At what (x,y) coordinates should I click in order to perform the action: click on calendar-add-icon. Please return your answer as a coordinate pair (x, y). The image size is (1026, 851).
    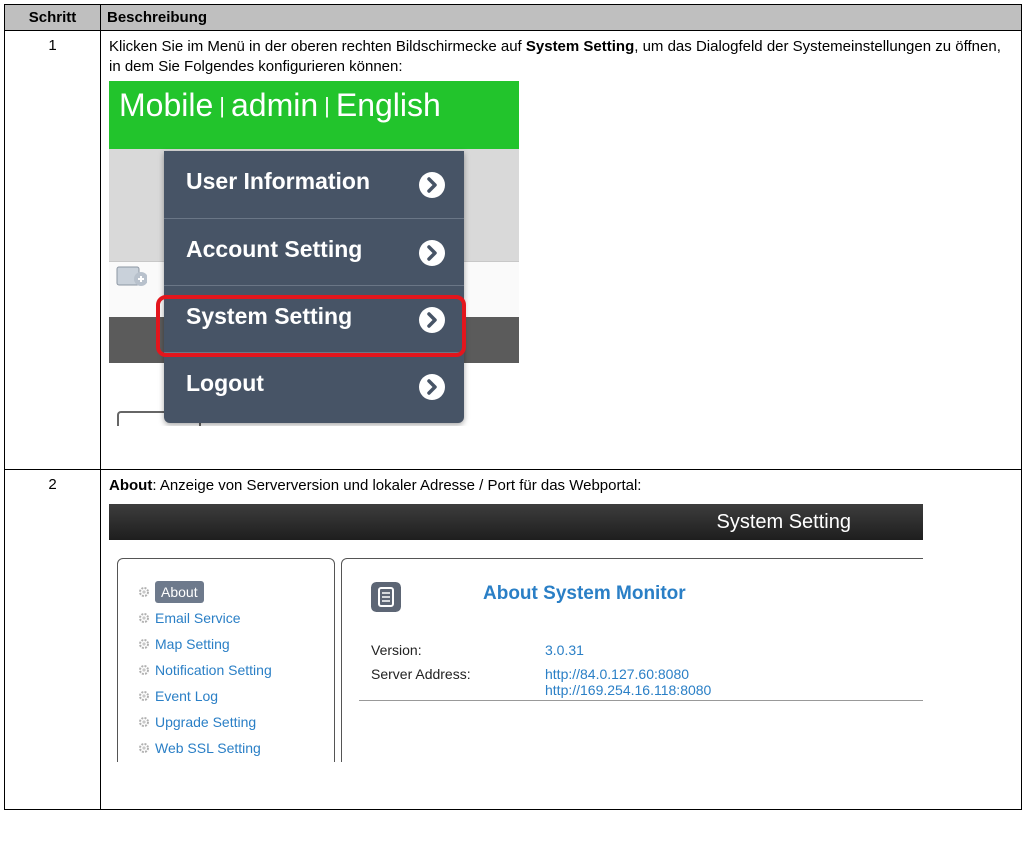
    Looking at the image, I should click on (131, 276).